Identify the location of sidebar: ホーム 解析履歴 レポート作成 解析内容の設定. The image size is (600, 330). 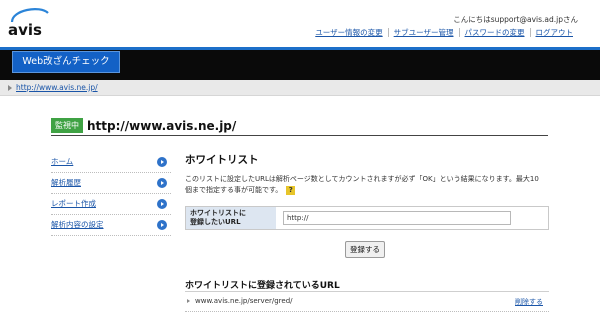
(111, 194).